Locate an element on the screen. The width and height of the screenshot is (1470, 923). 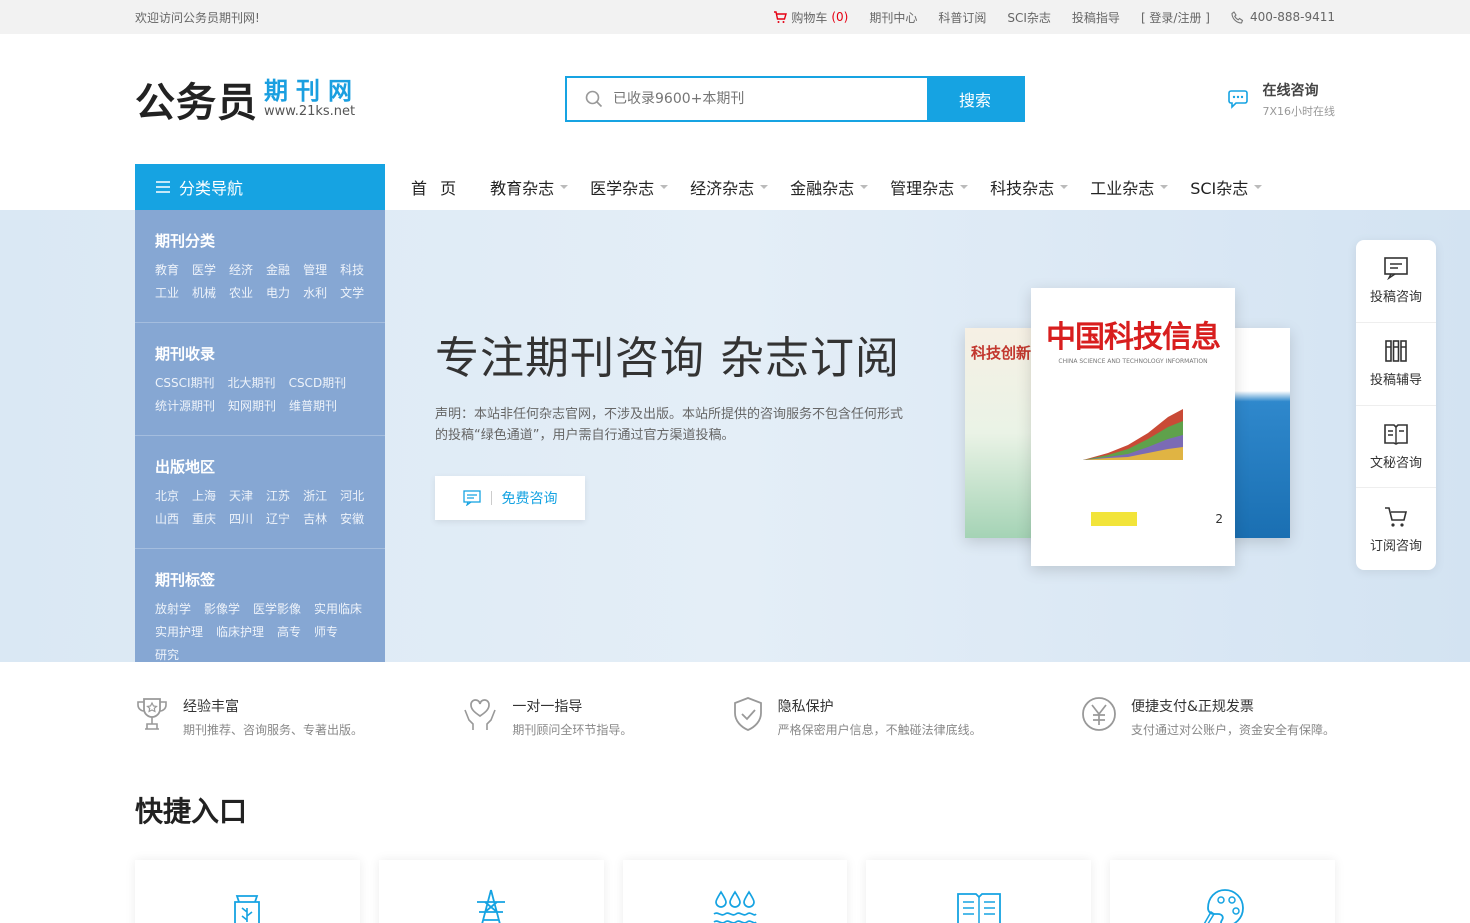
menu-link: 统计源期刊 is located at coordinates (185, 405).